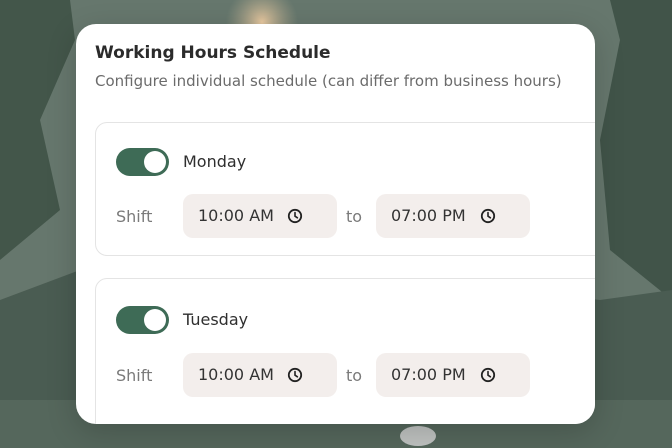  I want to click on day-name: Tuesday, so click(216, 319).